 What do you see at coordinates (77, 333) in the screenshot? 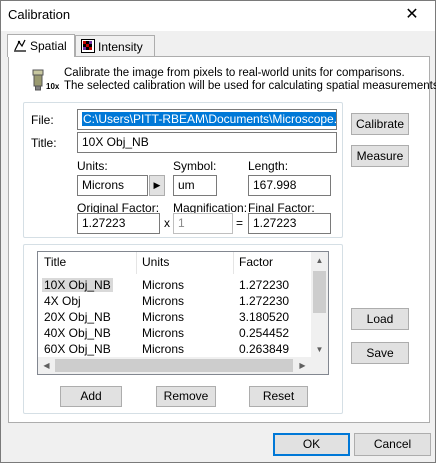
I see `row-title: 40X Obj_NB` at bounding box center [77, 333].